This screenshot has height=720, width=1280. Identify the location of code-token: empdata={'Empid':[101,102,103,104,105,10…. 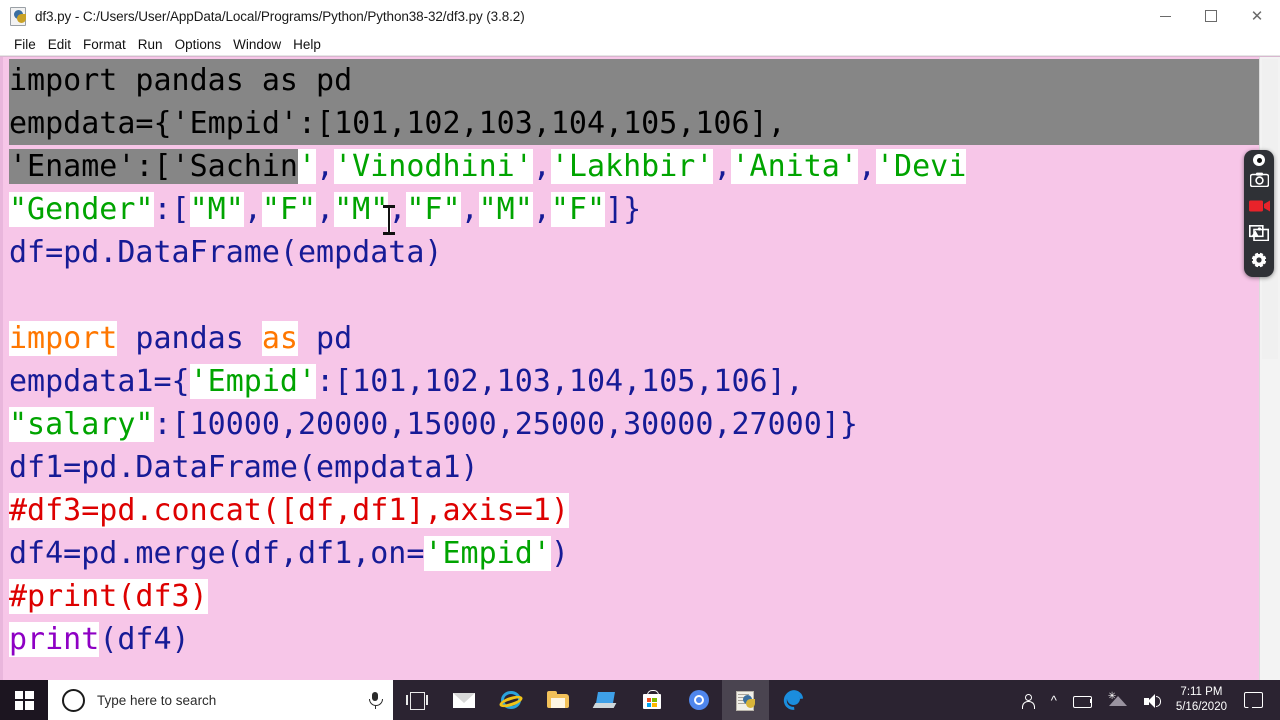
(397, 123).